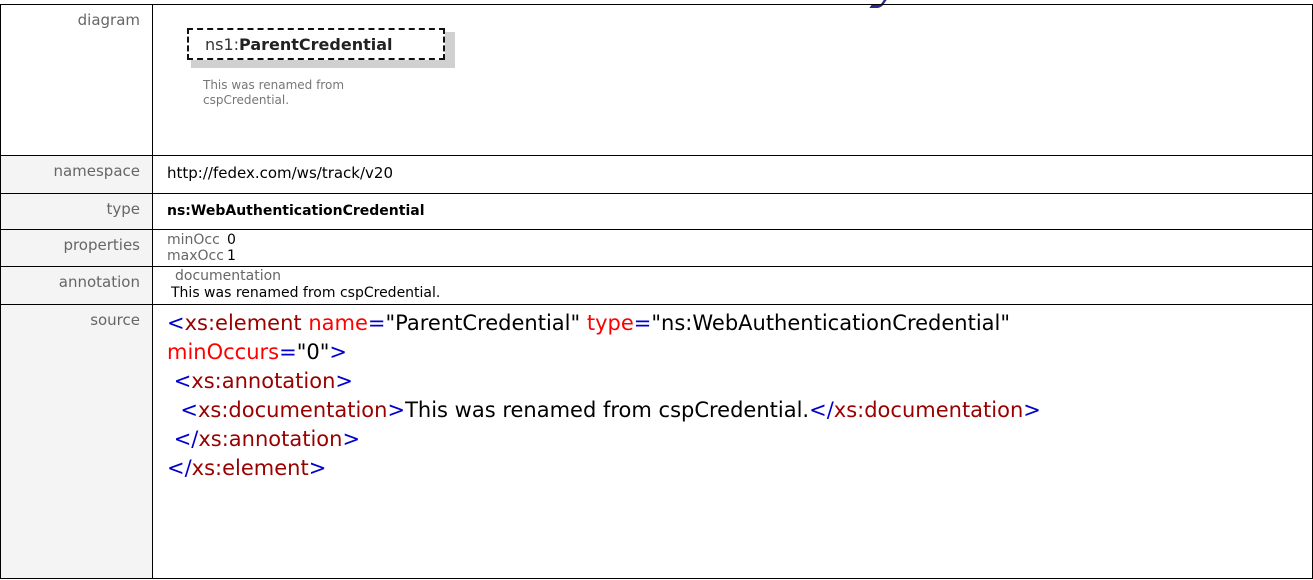 The image size is (1313, 580). I want to click on diagram-note-line1: This was renamed from, so click(274, 85).